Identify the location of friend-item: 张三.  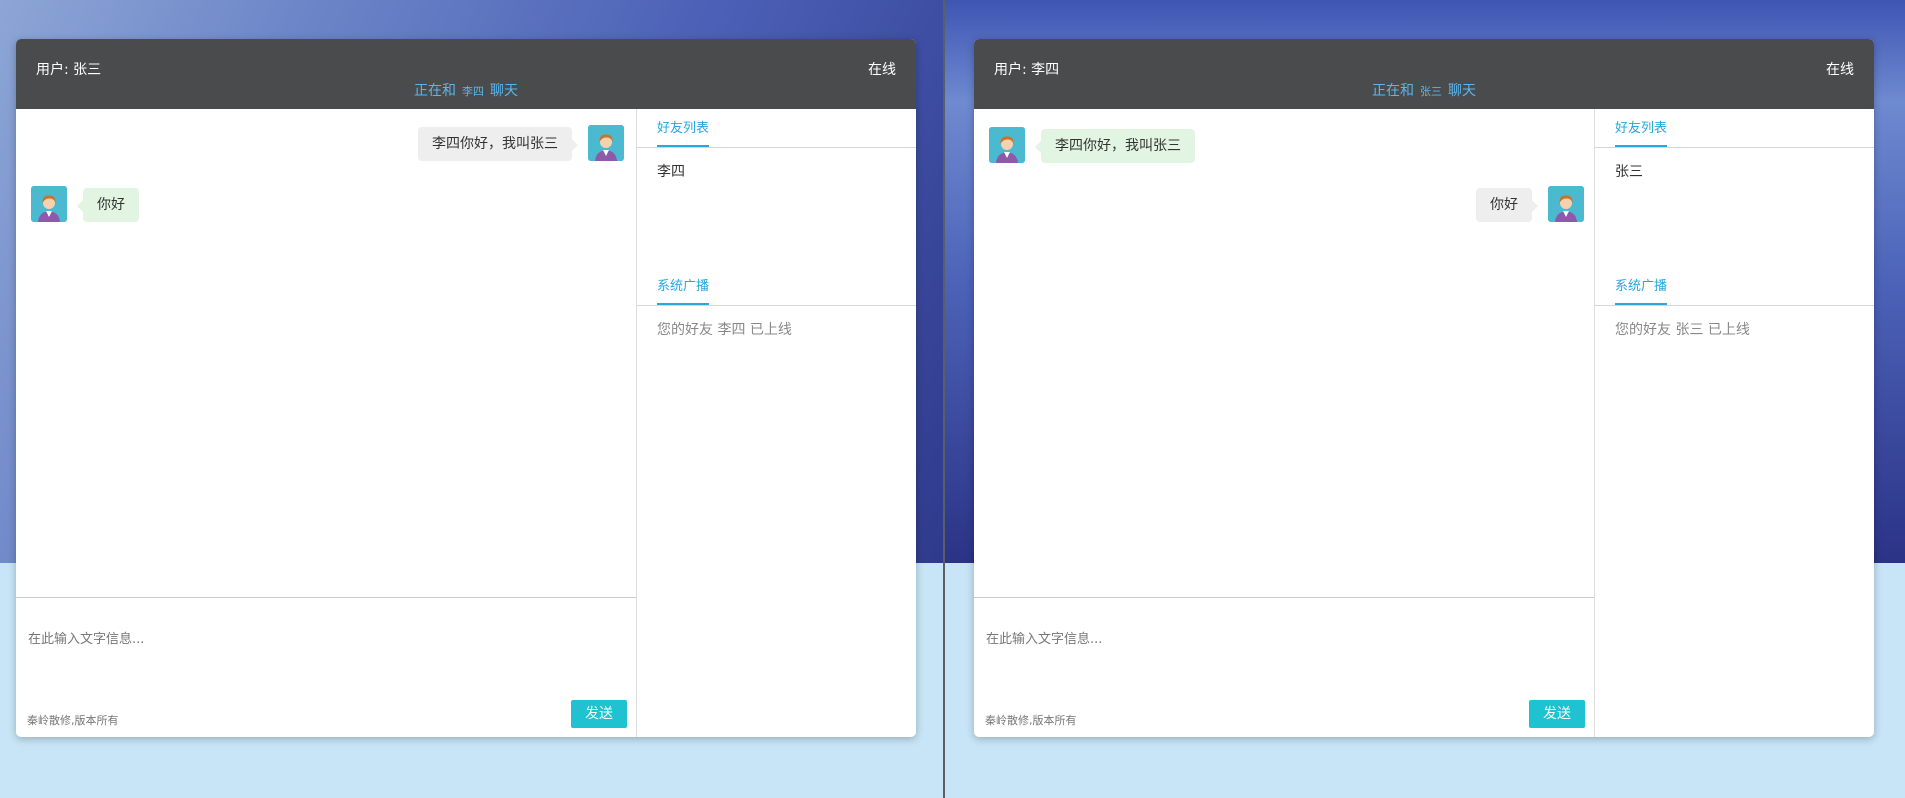
(1629, 171).